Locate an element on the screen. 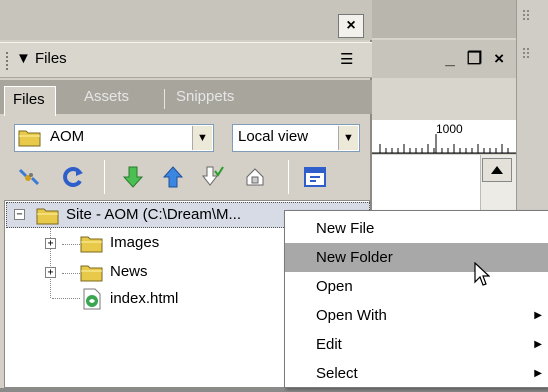 The image size is (548, 392). tree-item-index-html: index.html is located at coordinates (144, 298).